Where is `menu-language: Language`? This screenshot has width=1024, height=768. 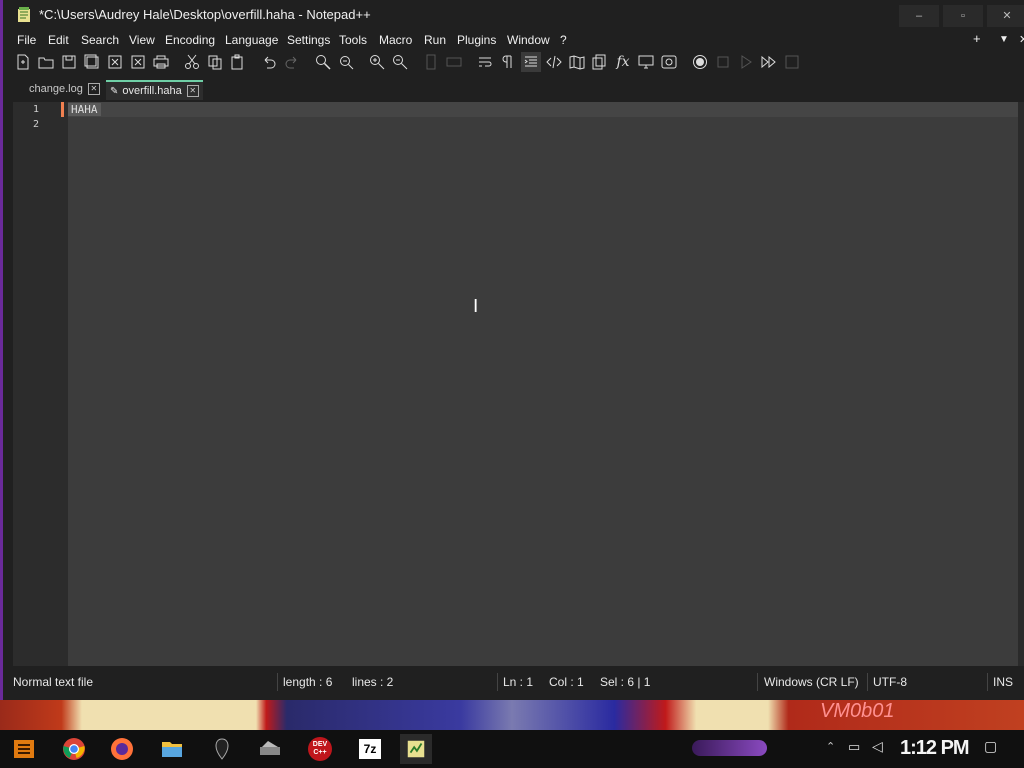
menu-language: Language is located at coordinates (251, 40).